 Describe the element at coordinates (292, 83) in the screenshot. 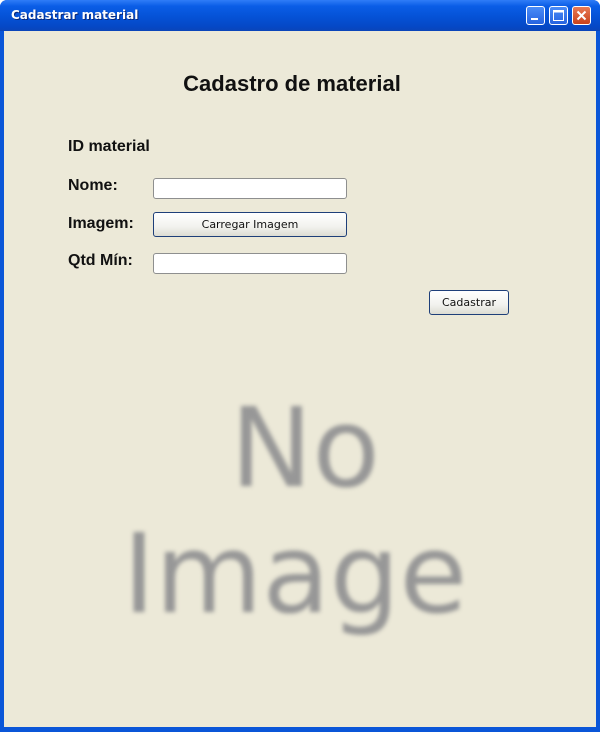

I see `page-title: Cadastro de material` at that location.